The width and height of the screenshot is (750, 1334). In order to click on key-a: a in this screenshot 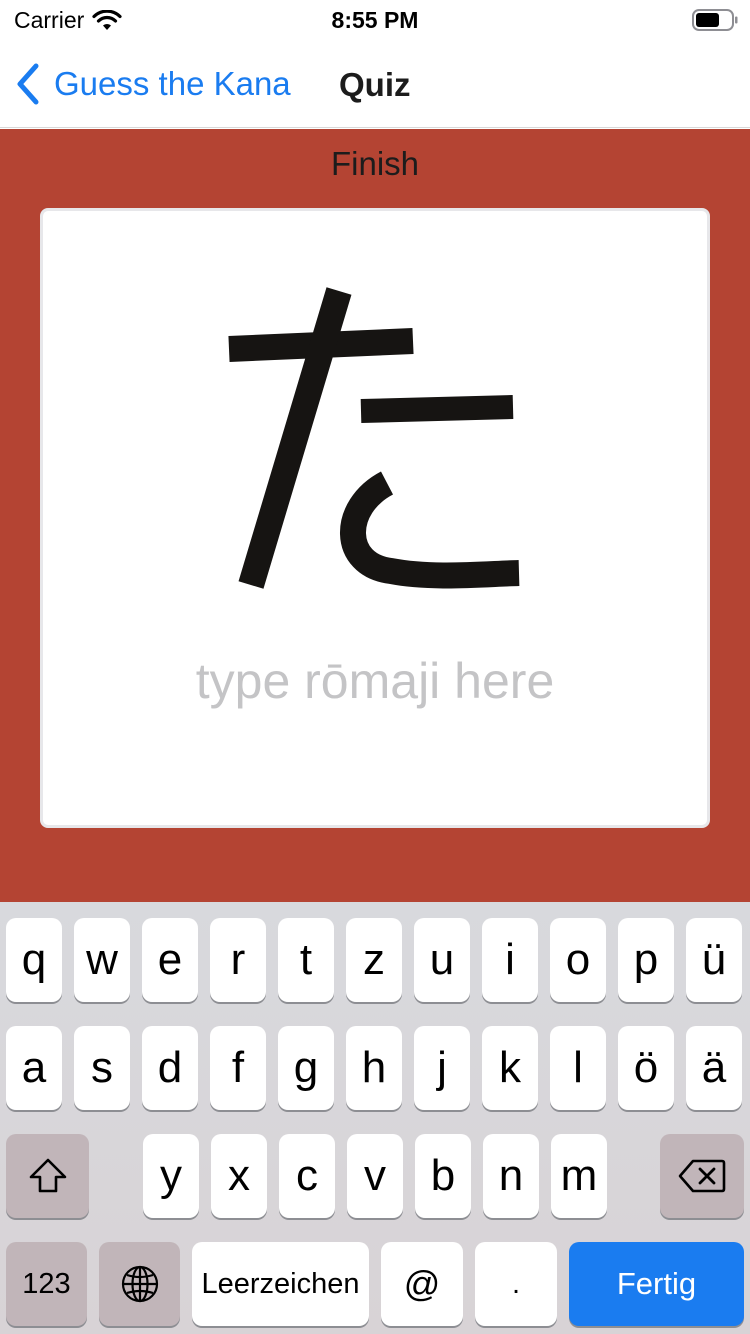, I will do `click(34, 1068)`.